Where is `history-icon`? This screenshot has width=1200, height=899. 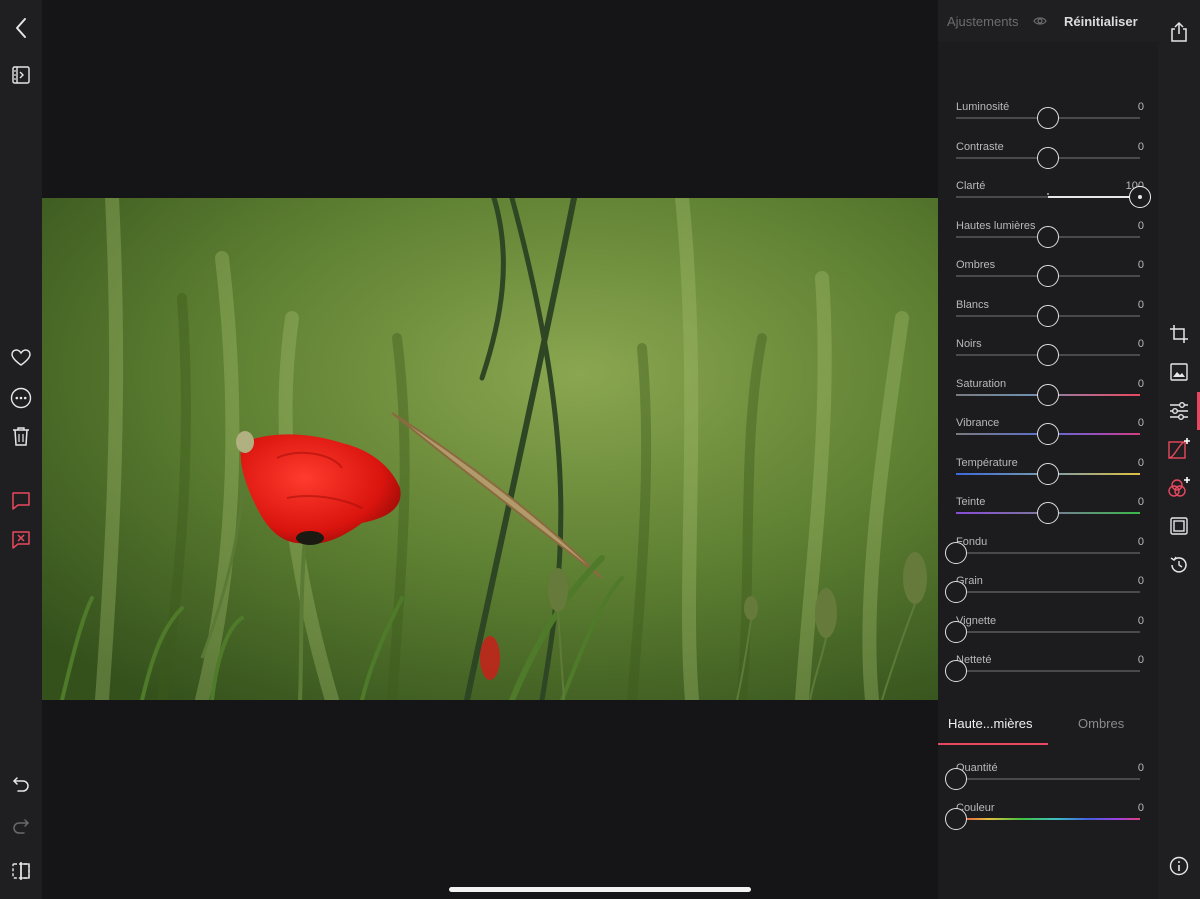
history-icon is located at coordinates (1179, 565).